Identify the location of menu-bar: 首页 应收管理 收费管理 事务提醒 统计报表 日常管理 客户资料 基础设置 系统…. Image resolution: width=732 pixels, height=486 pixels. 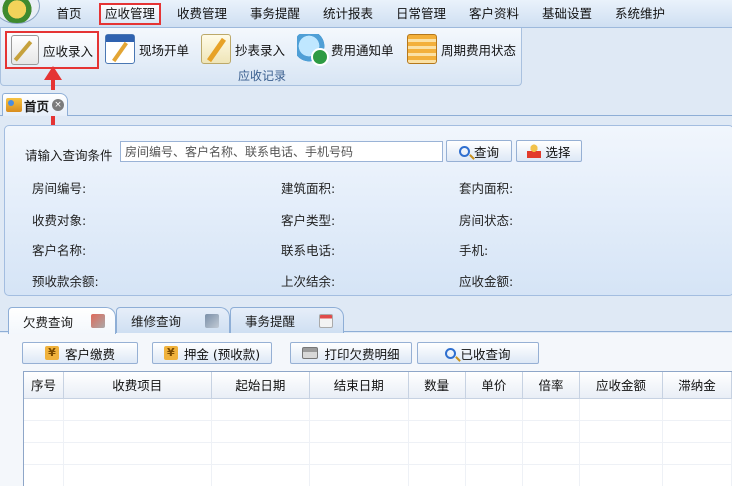
(366, 14).